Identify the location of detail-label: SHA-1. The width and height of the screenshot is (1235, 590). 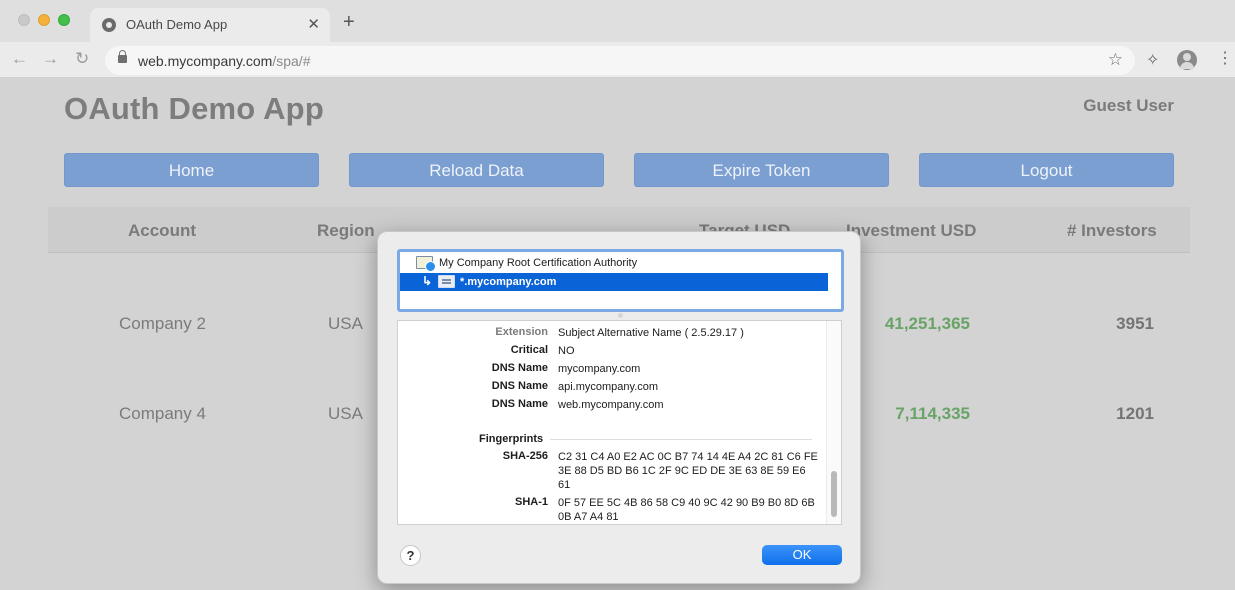
(531, 502).